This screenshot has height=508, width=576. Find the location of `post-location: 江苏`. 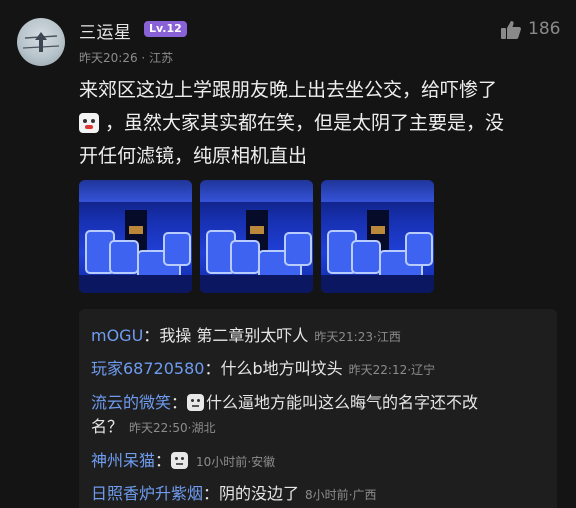

post-location: 江苏 is located at coordinates (161, 58).